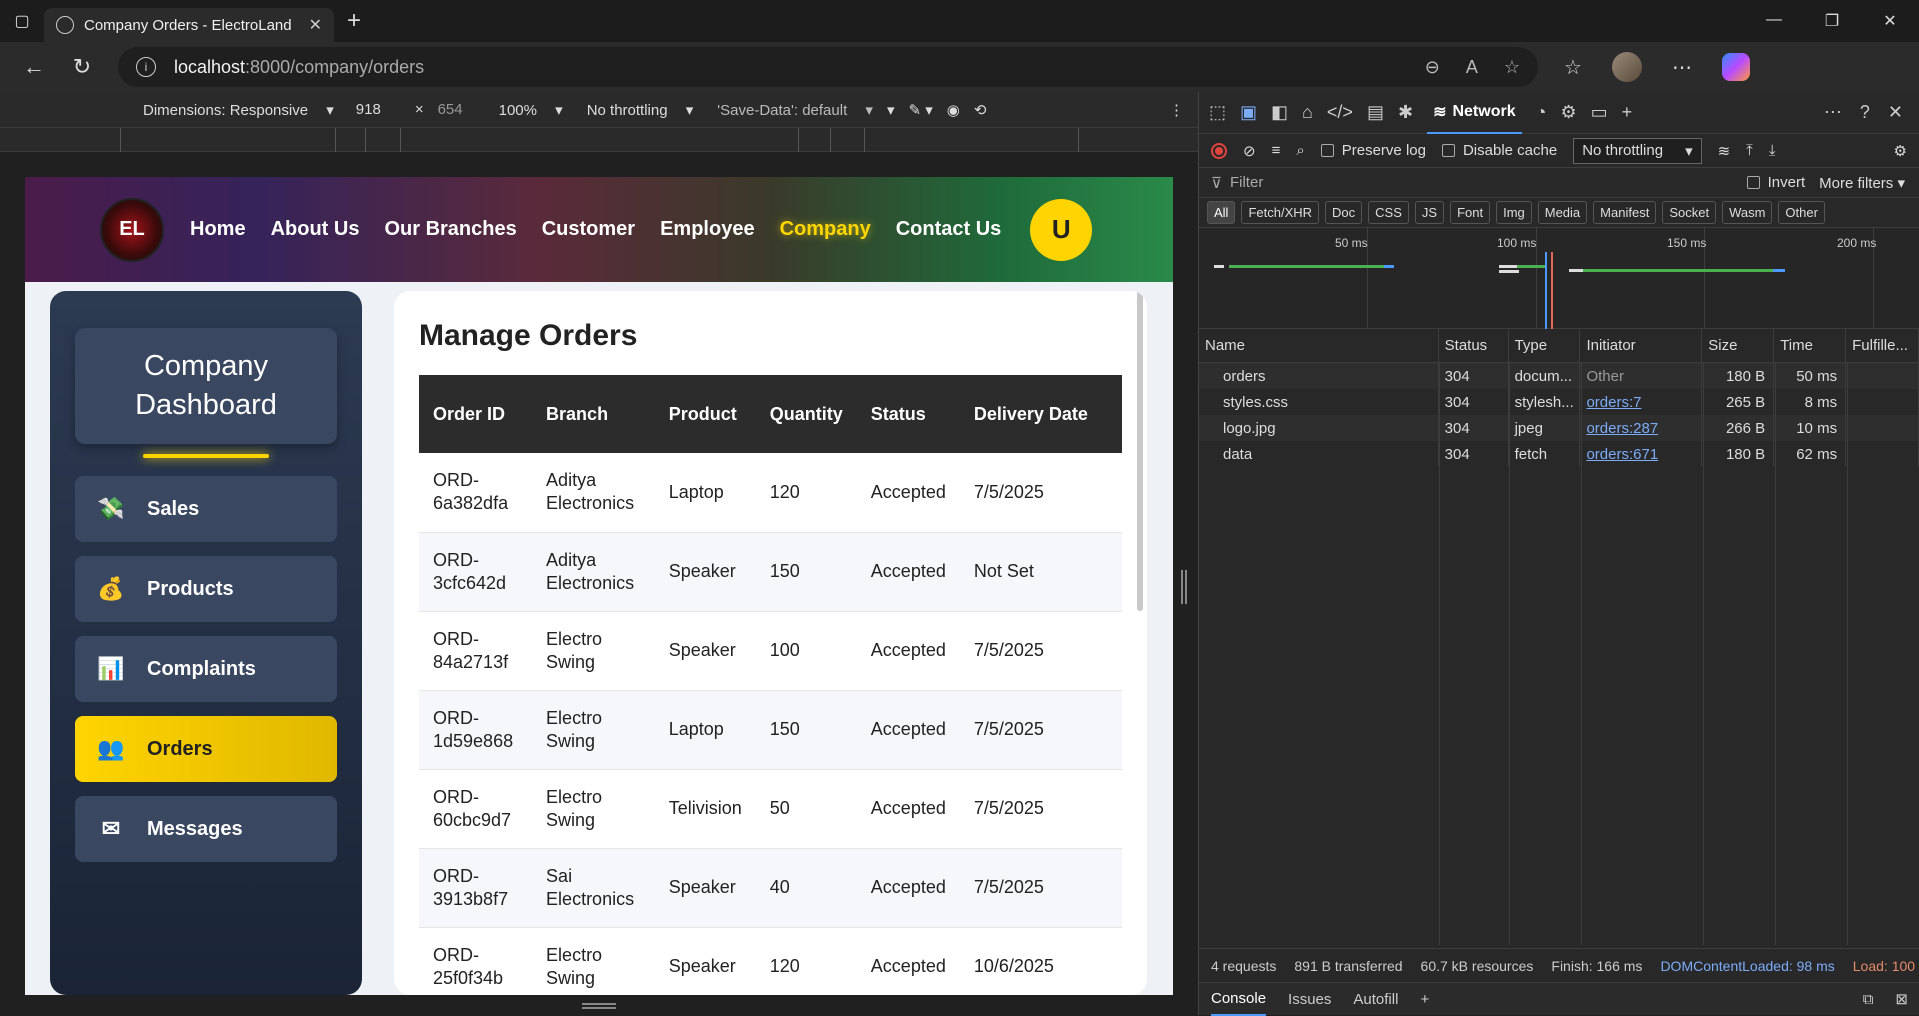 The image size is (1919, 1016). What do you see at coordinates (1775, 182) in the screenshot?
I see `invert-checkbox: Invert` at bounding box center [1775, 182].